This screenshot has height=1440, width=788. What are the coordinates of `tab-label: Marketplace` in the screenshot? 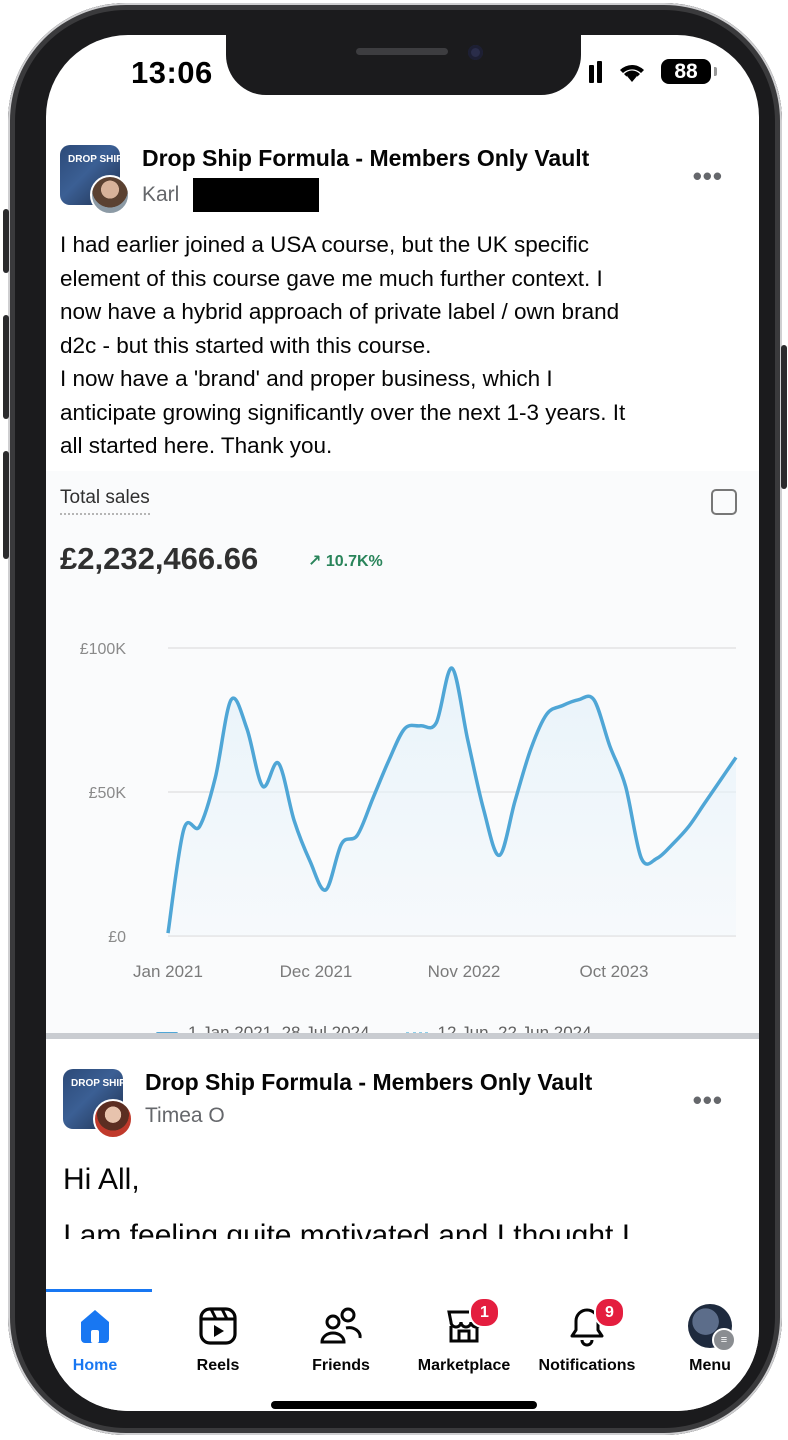 It's located at (464, 1365).